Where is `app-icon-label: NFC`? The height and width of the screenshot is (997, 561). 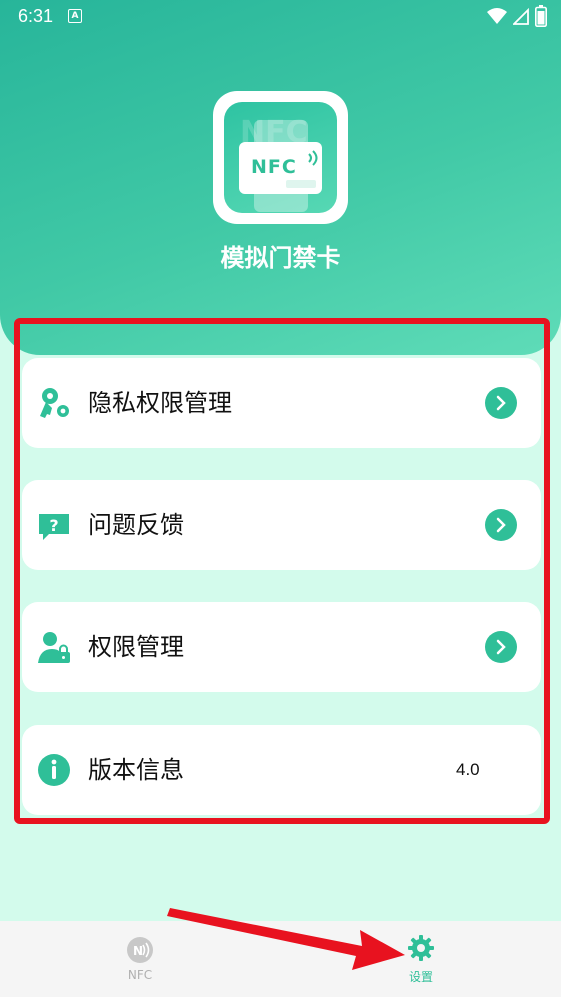
app-icon-label: NFC is located at coordinates (274, 167).